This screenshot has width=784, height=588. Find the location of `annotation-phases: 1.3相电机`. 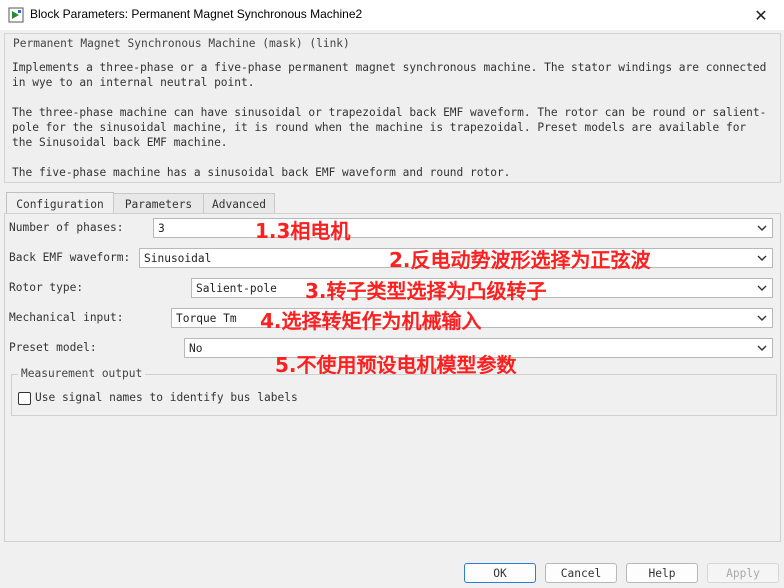

annotation-phases: 1.3相电机 is located at coordinates (303, 231).